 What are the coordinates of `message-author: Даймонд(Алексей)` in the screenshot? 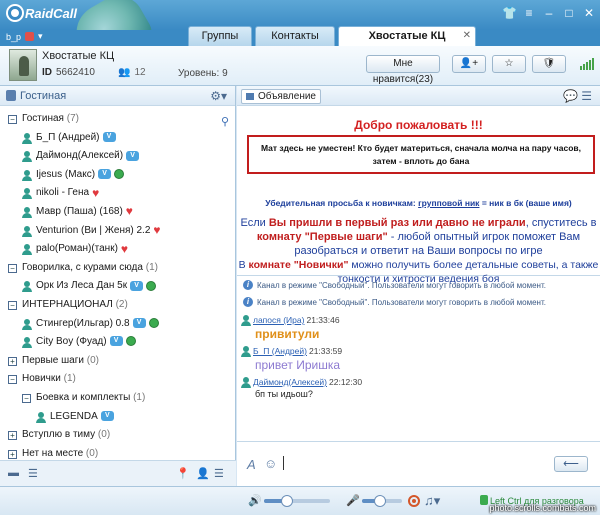 It's located at (290, 382).